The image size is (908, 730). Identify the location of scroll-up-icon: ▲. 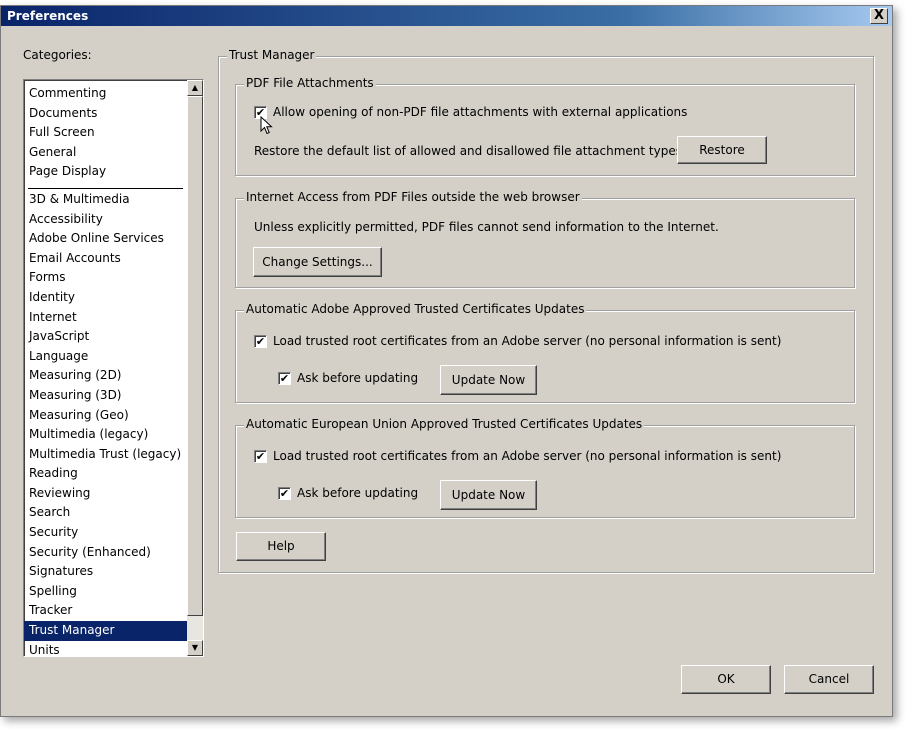
(195, 87).